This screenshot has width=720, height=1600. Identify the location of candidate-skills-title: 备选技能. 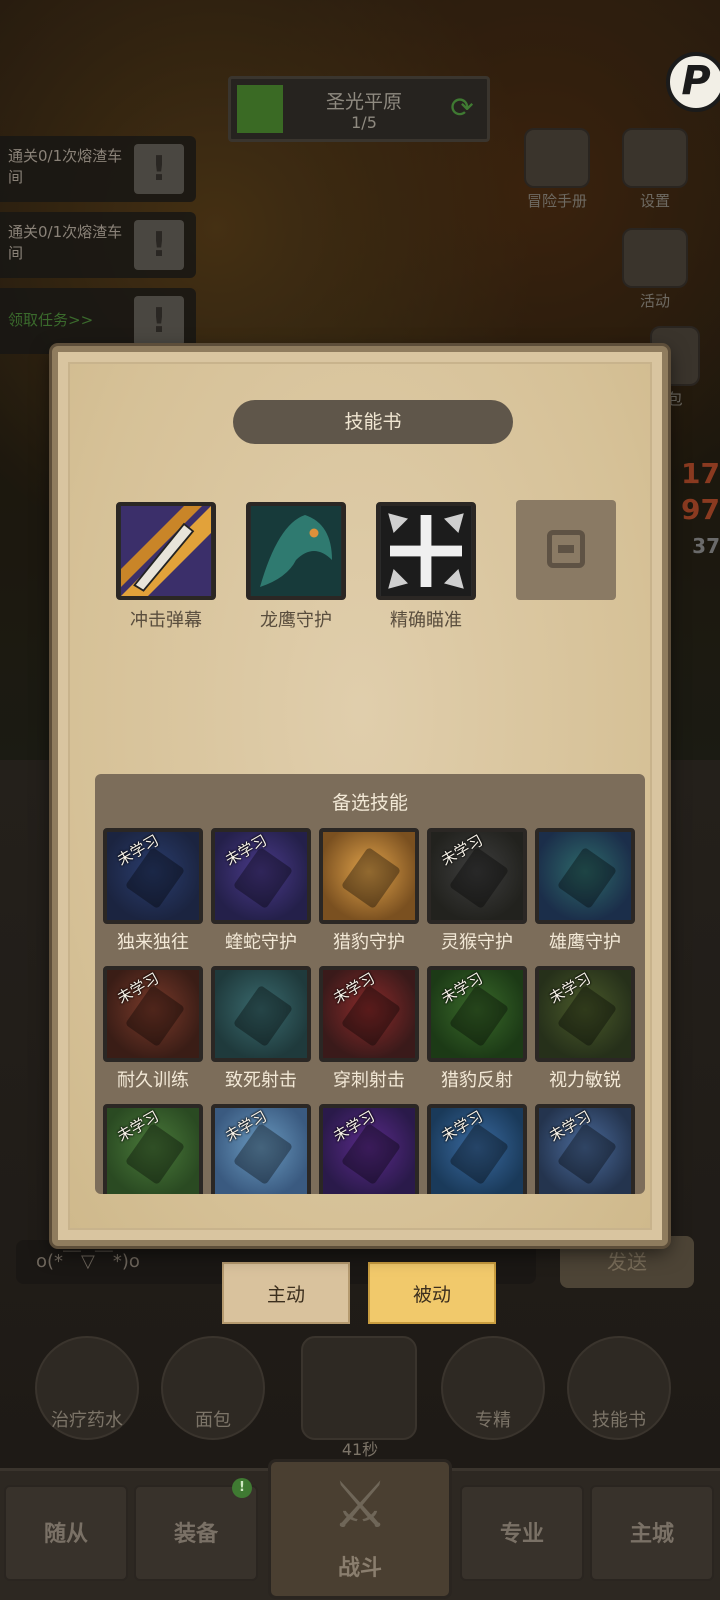
(369, 803).